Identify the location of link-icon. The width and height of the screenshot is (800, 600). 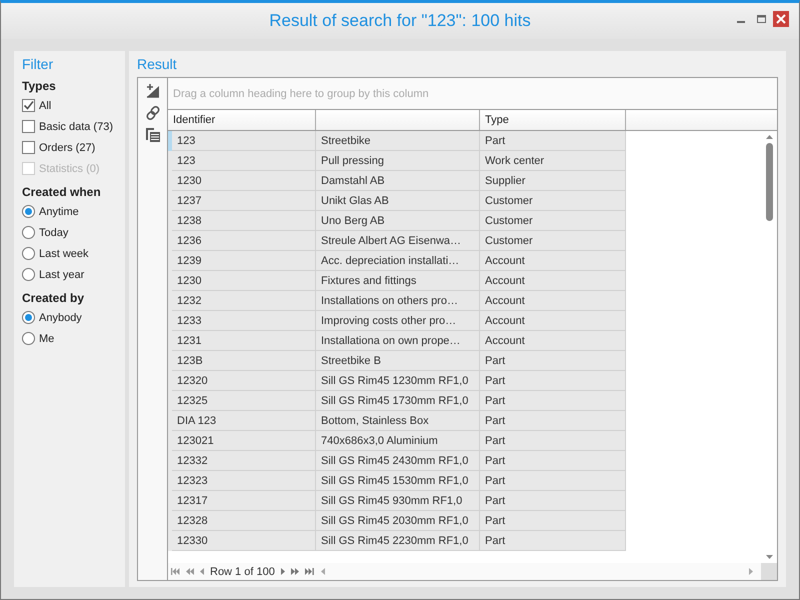
(153, 113).